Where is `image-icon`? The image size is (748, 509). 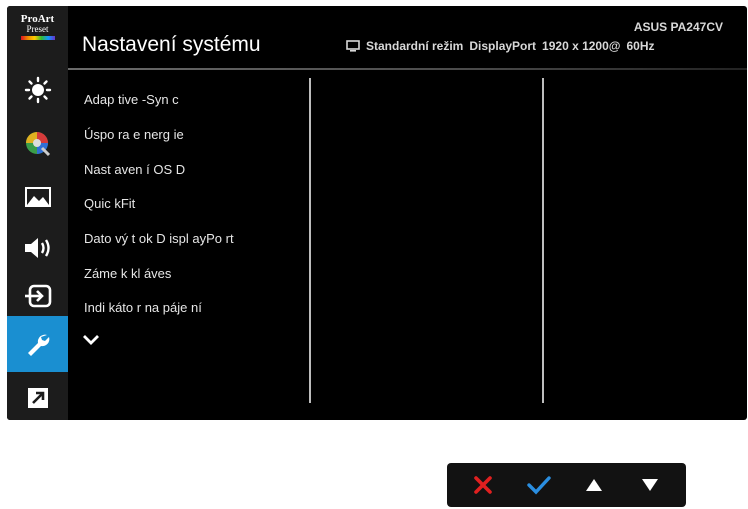 image-icon is located at coordinates (37, 197).